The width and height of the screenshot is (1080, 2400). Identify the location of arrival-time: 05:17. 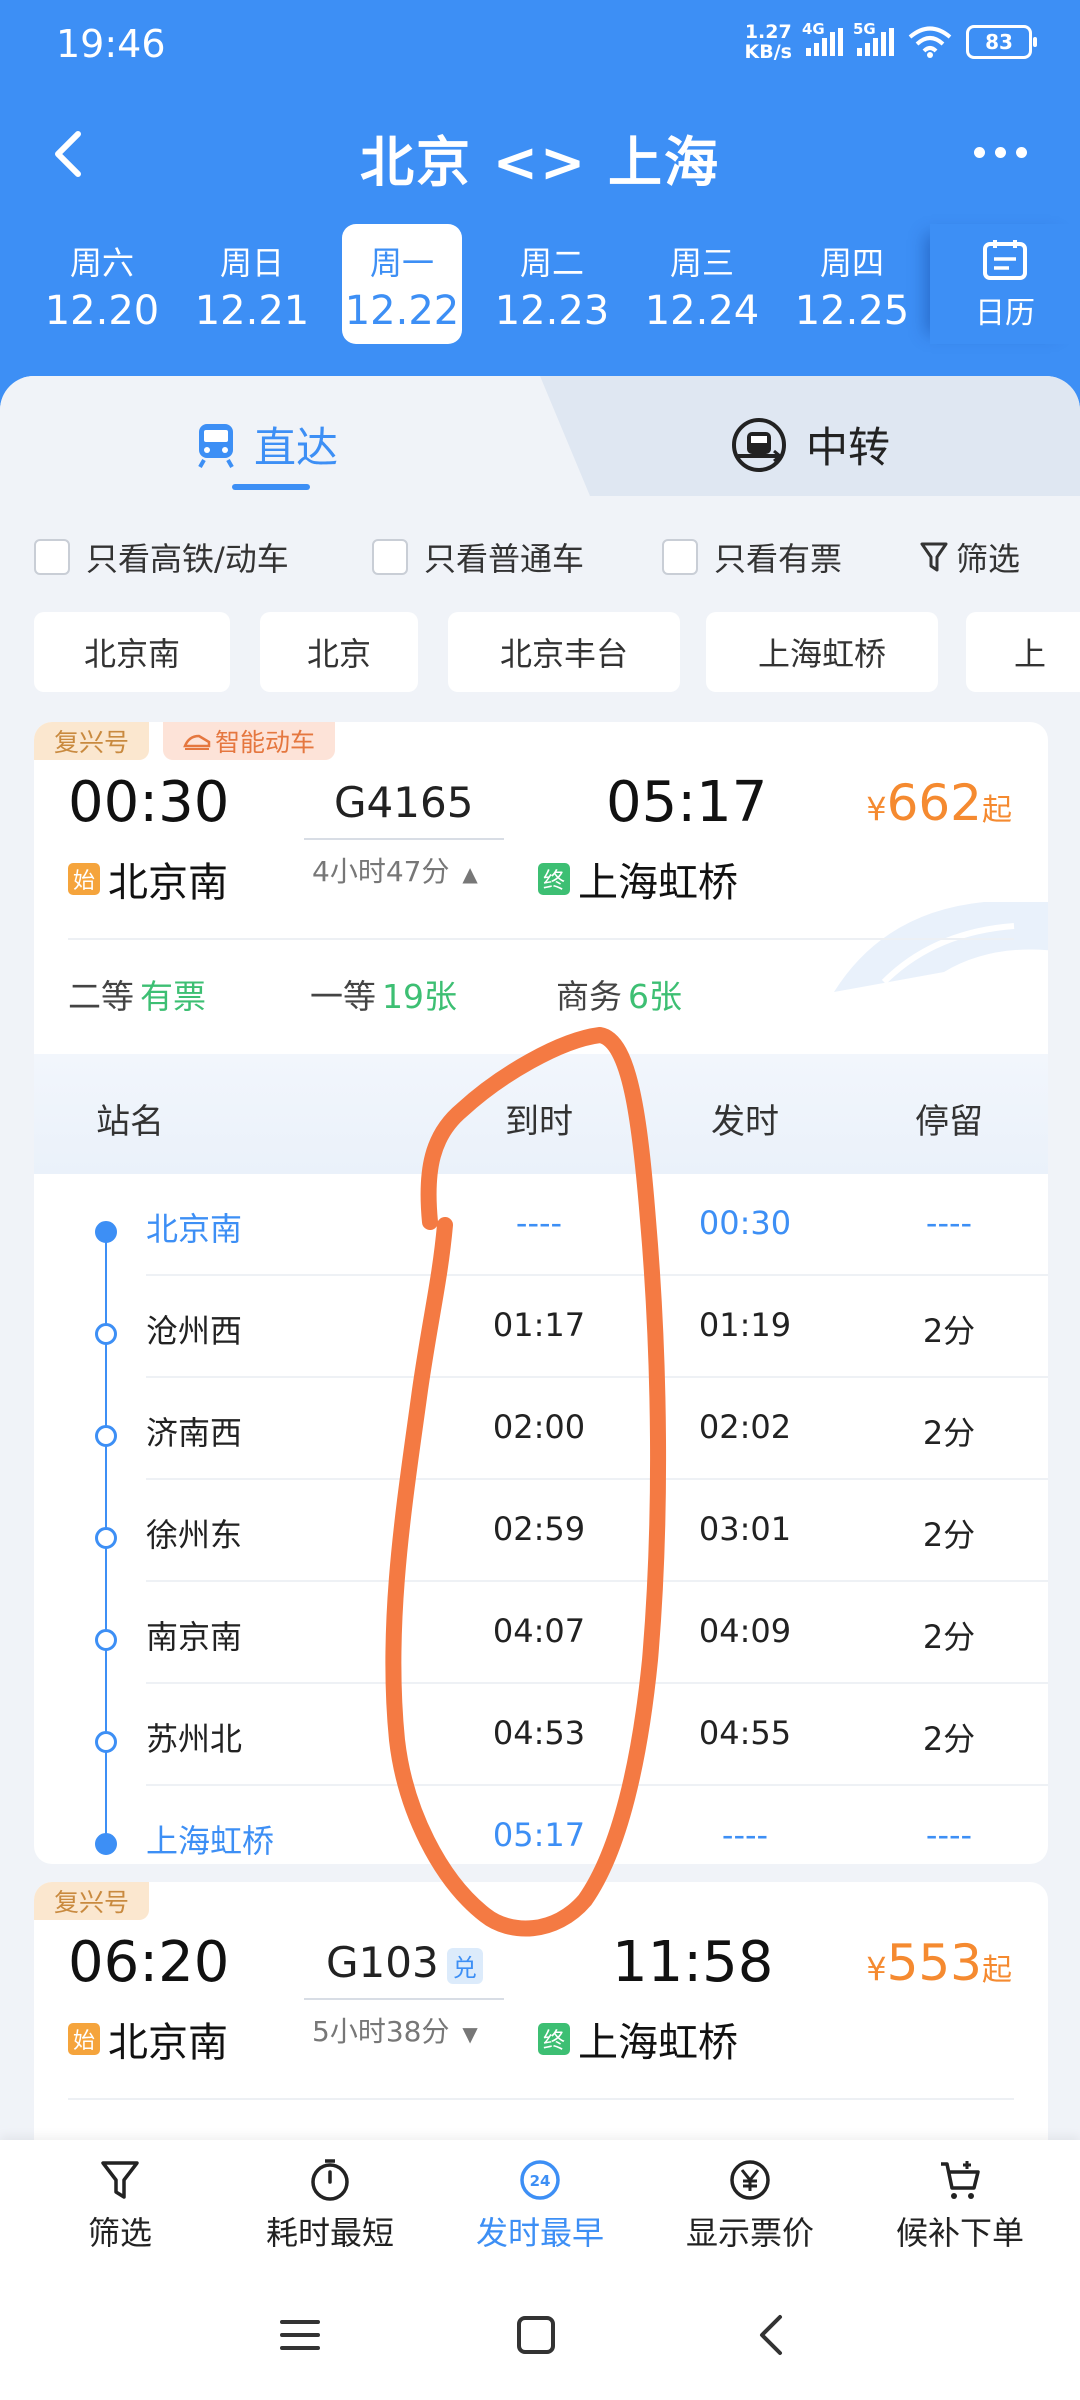
(687, 802).